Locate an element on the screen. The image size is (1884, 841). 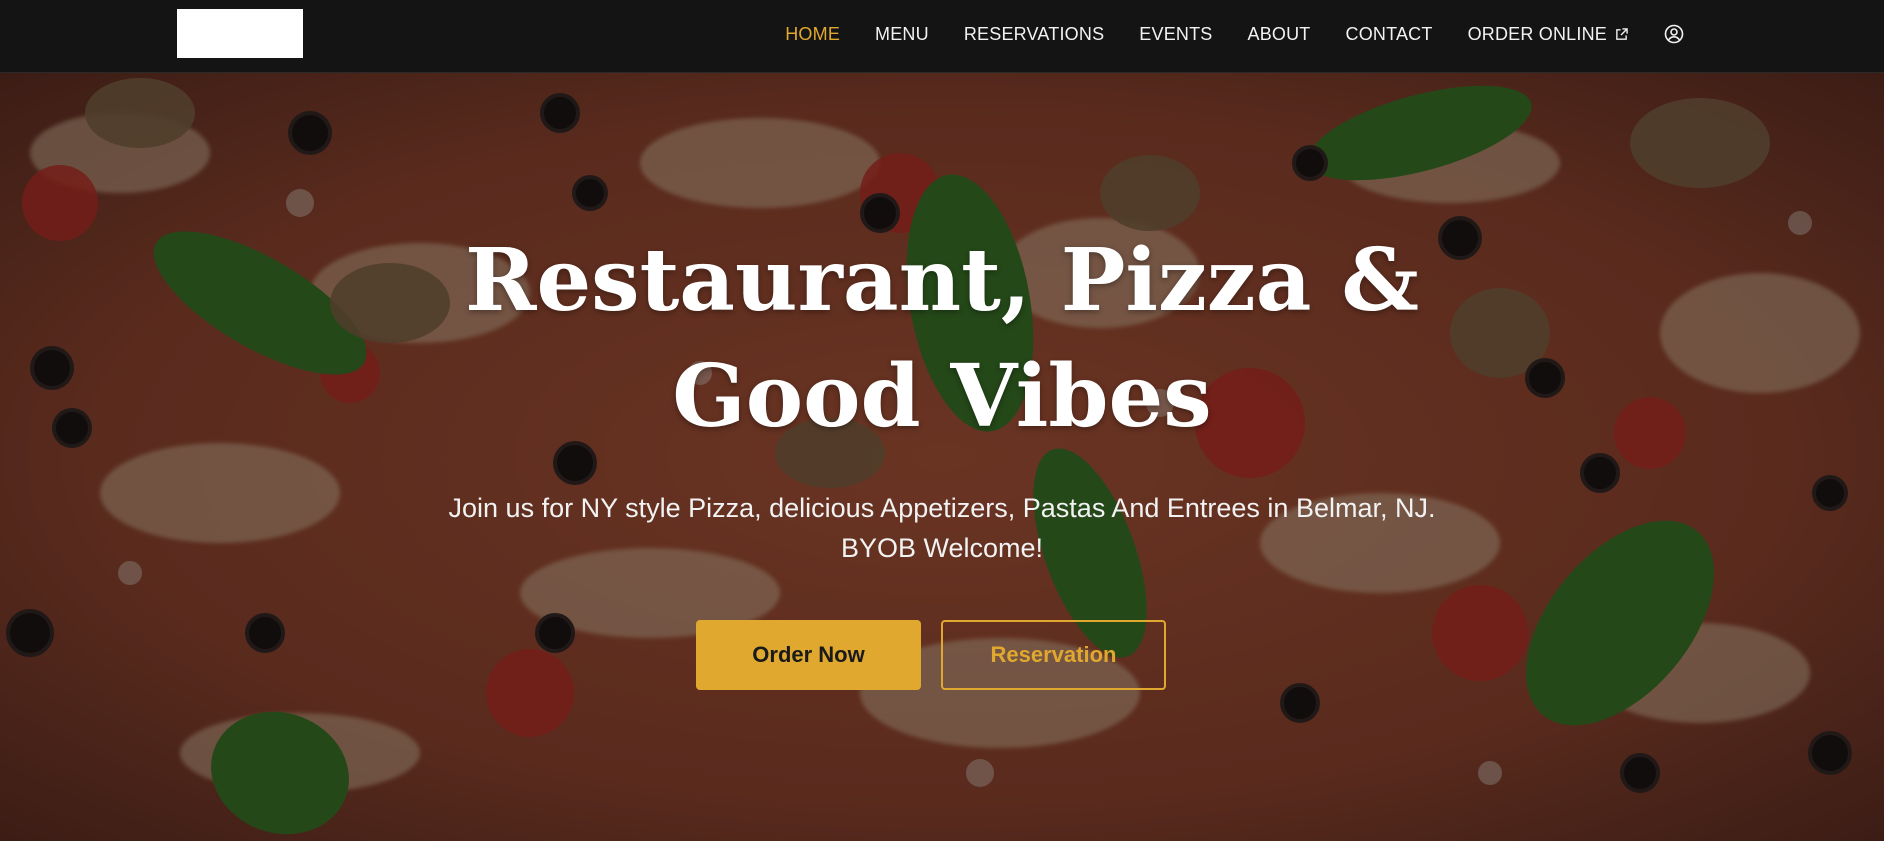
hero-buttons: Order Now Reservation is located at coordinates (942, 655).